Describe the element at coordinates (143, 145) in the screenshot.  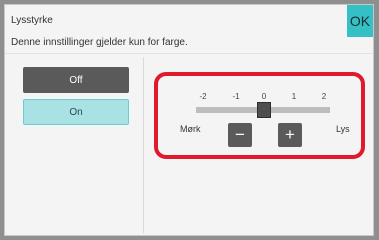
I see `column-divider` at that location.